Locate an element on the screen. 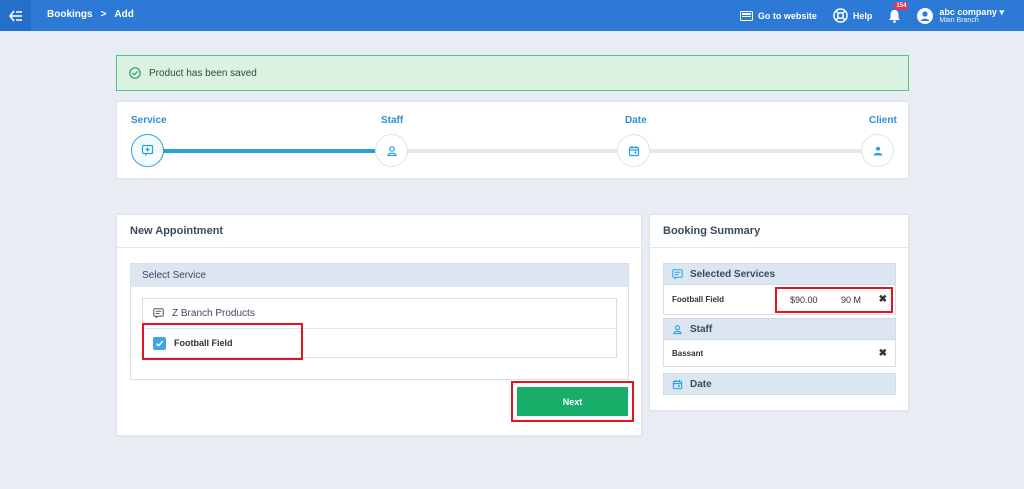 Image resolution: width=1024 pixels, height=489 pixels. user-name: abc company is located at coordinates (968, 11).